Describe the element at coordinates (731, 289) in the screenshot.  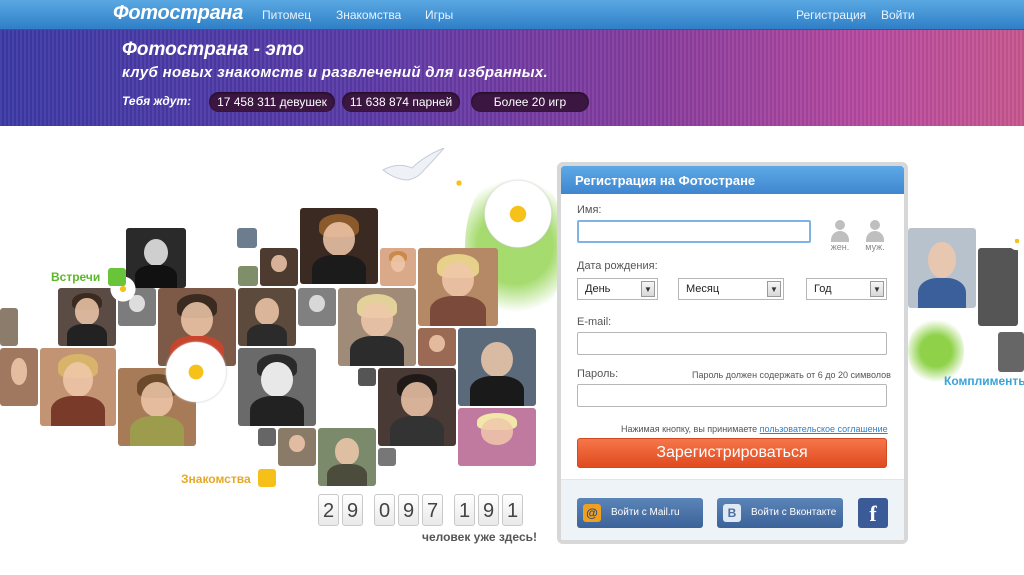
I see `birth-month-select: Месяц ▼` at that location.